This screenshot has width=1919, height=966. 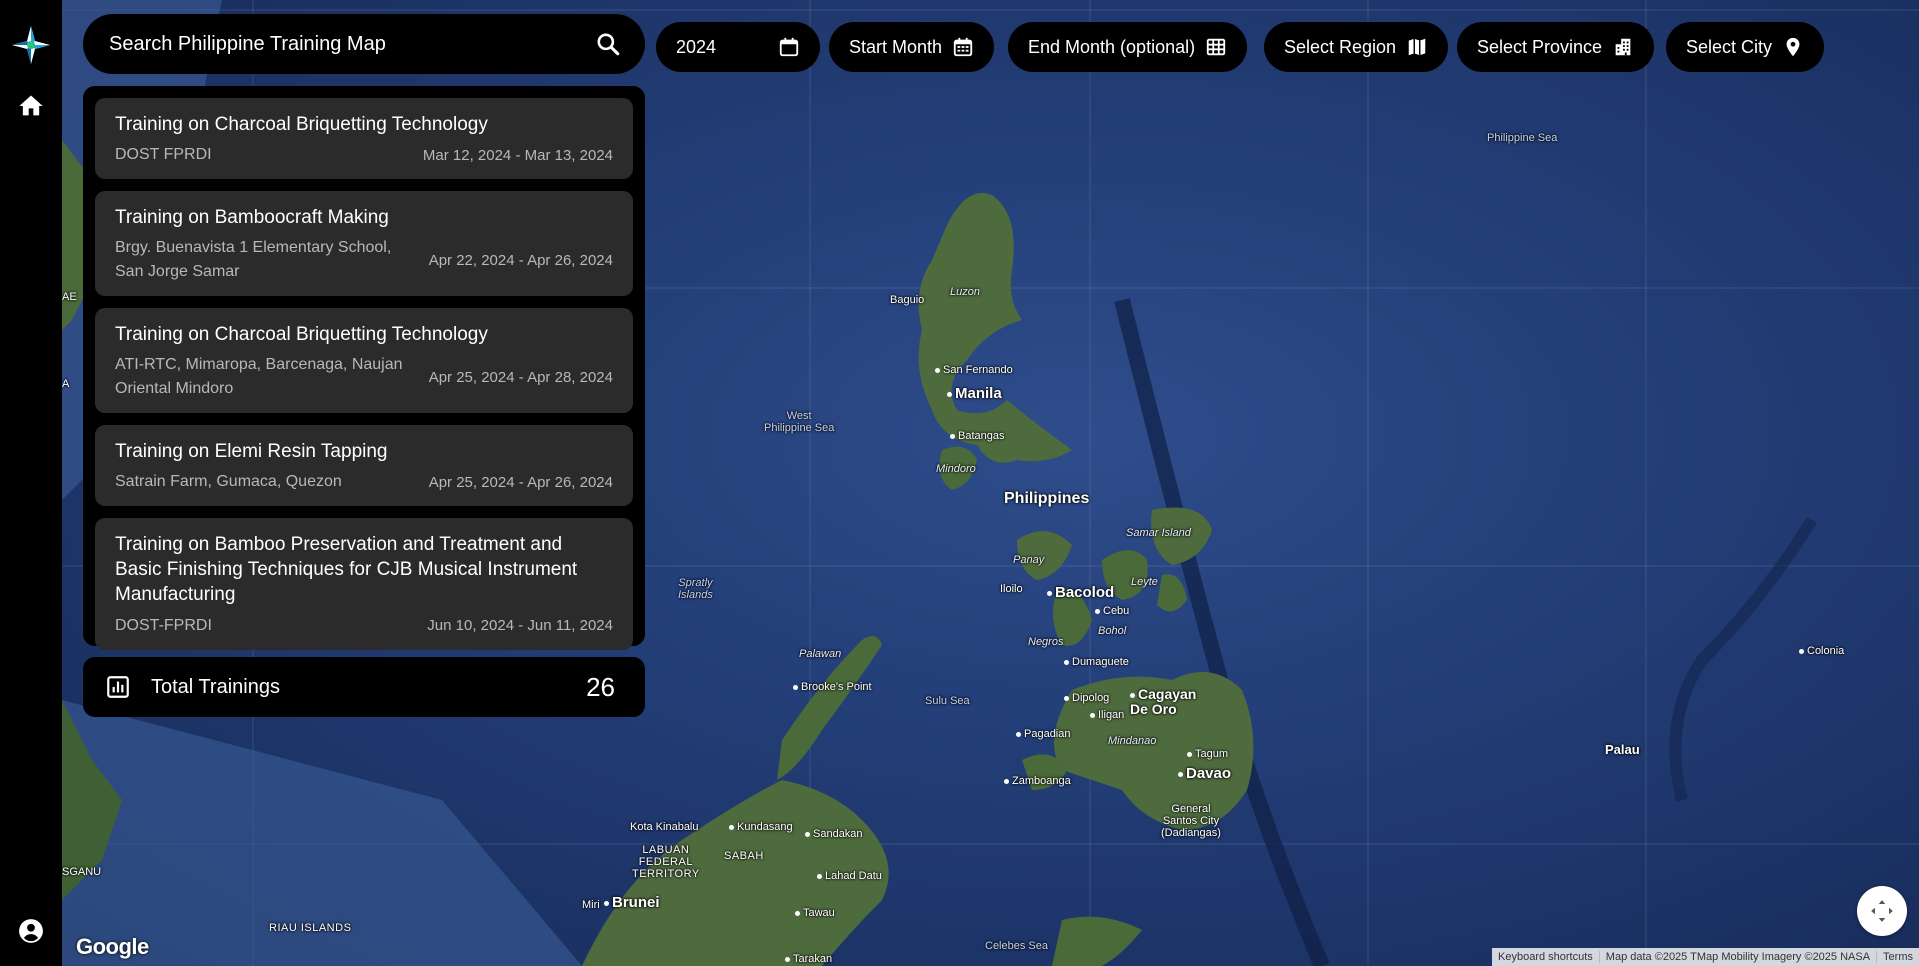 I want to click on map-label-baguio: Baguio, so click(x=907, y=300).